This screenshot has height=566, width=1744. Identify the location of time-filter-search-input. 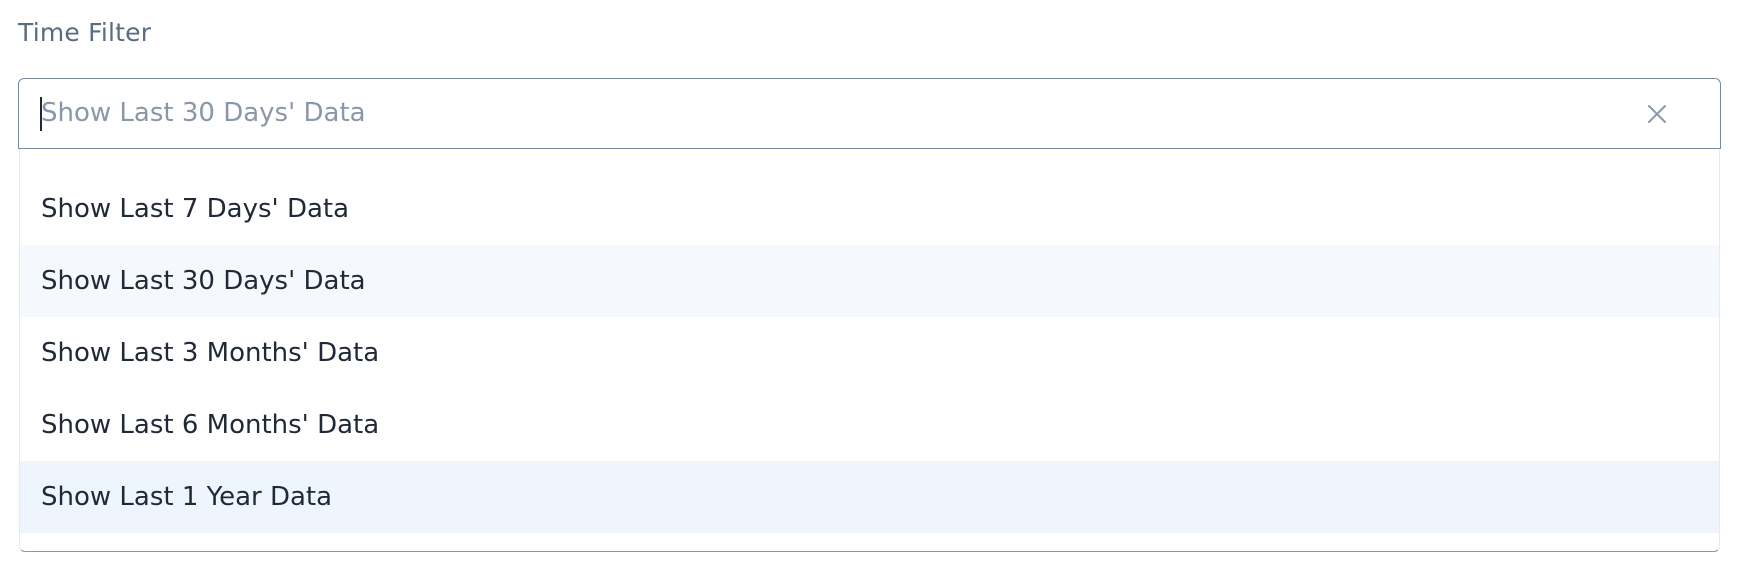
(821, 113).